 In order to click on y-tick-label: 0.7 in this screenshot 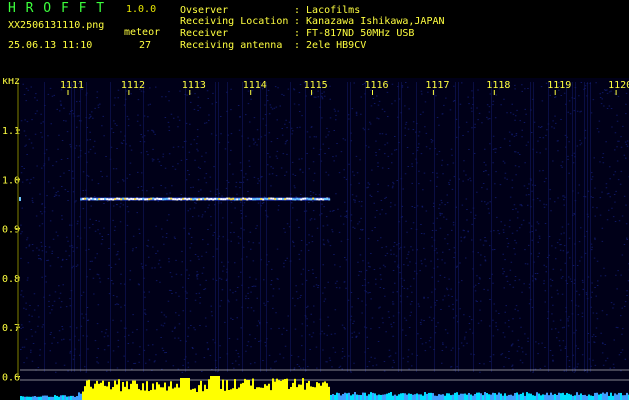, I will do `click(11, 328)`.